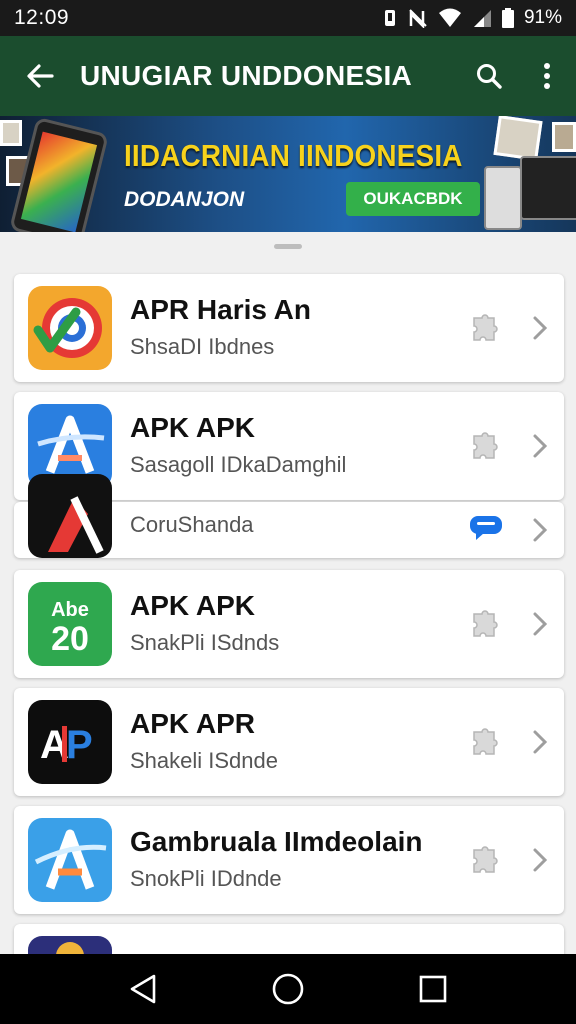  What do you see at coordinates (70, 610) in the screenshot?
I see `svg-text: Abe` at bounding box center [70, 610].